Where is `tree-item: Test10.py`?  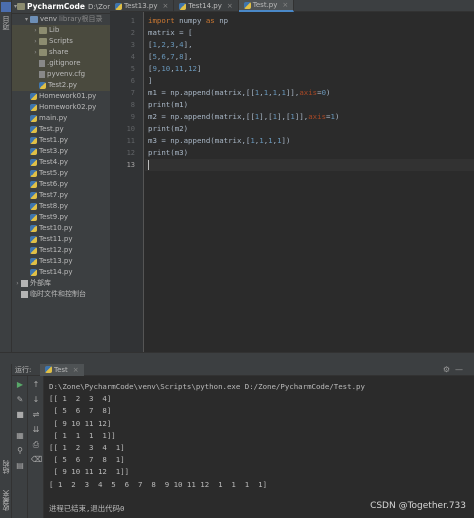
tree-item: Test10.py is located at coordinates (61, 228).